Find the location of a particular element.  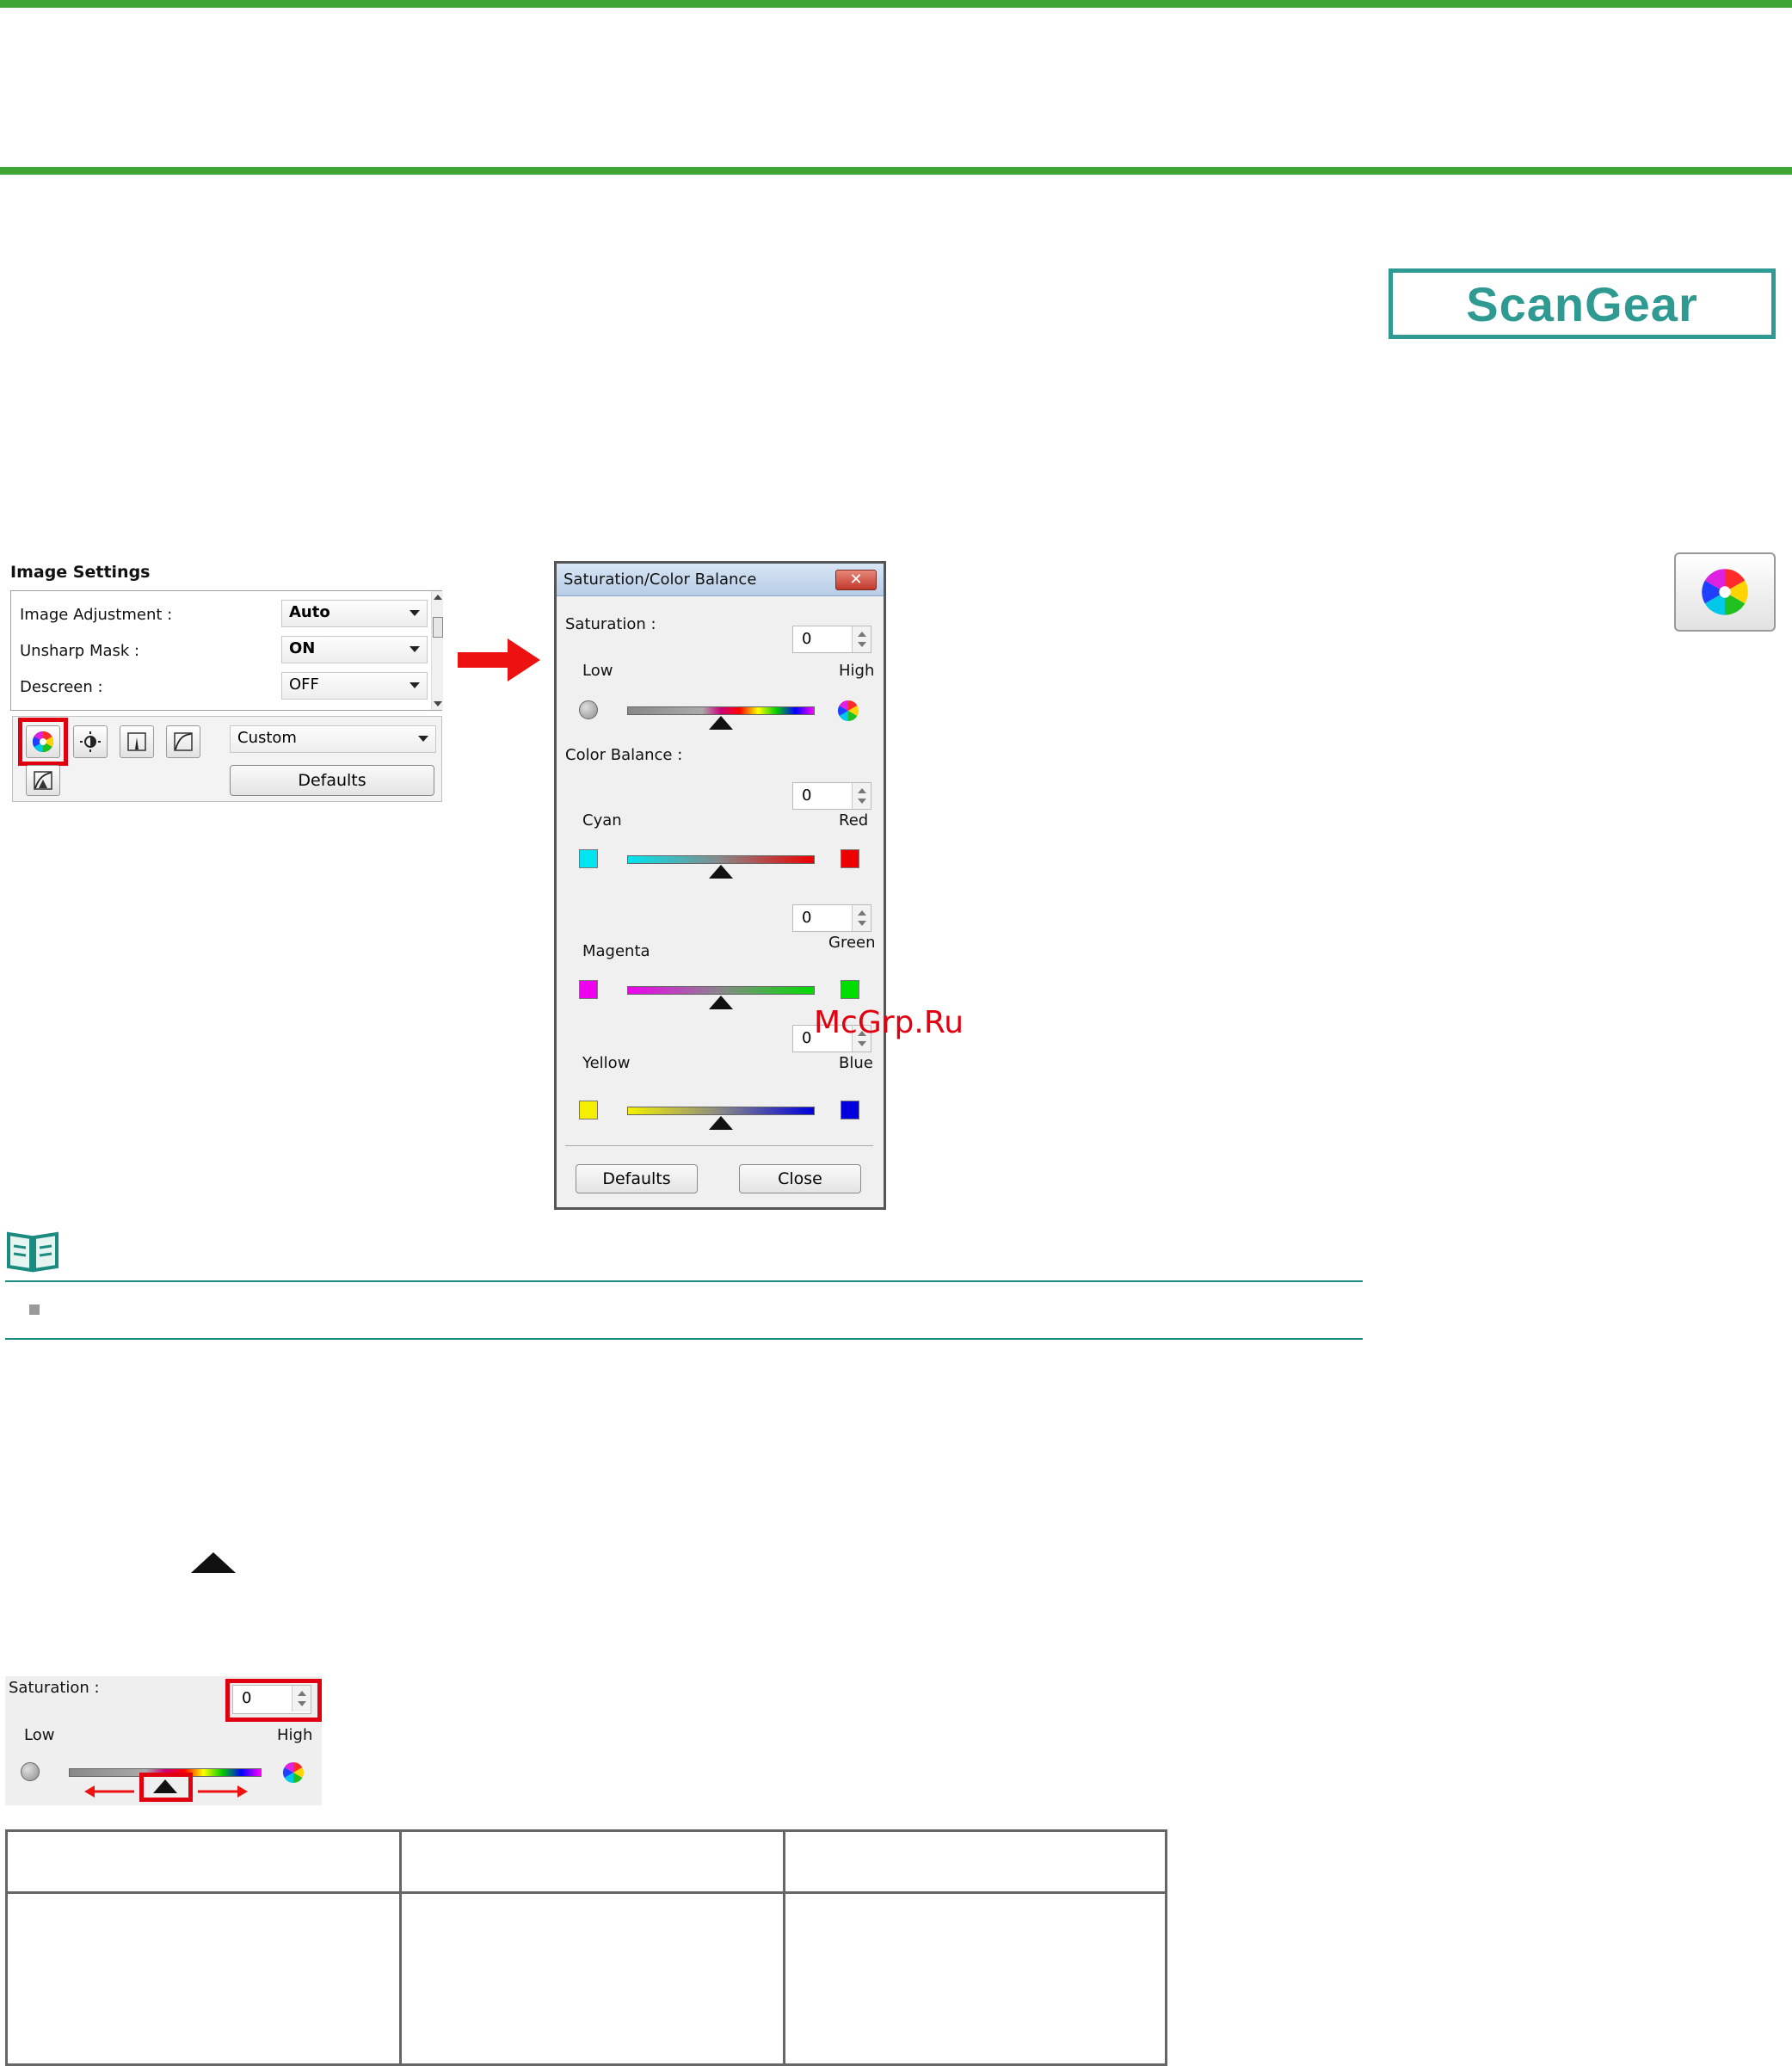

table-row is located at coordinates (586, 1978).